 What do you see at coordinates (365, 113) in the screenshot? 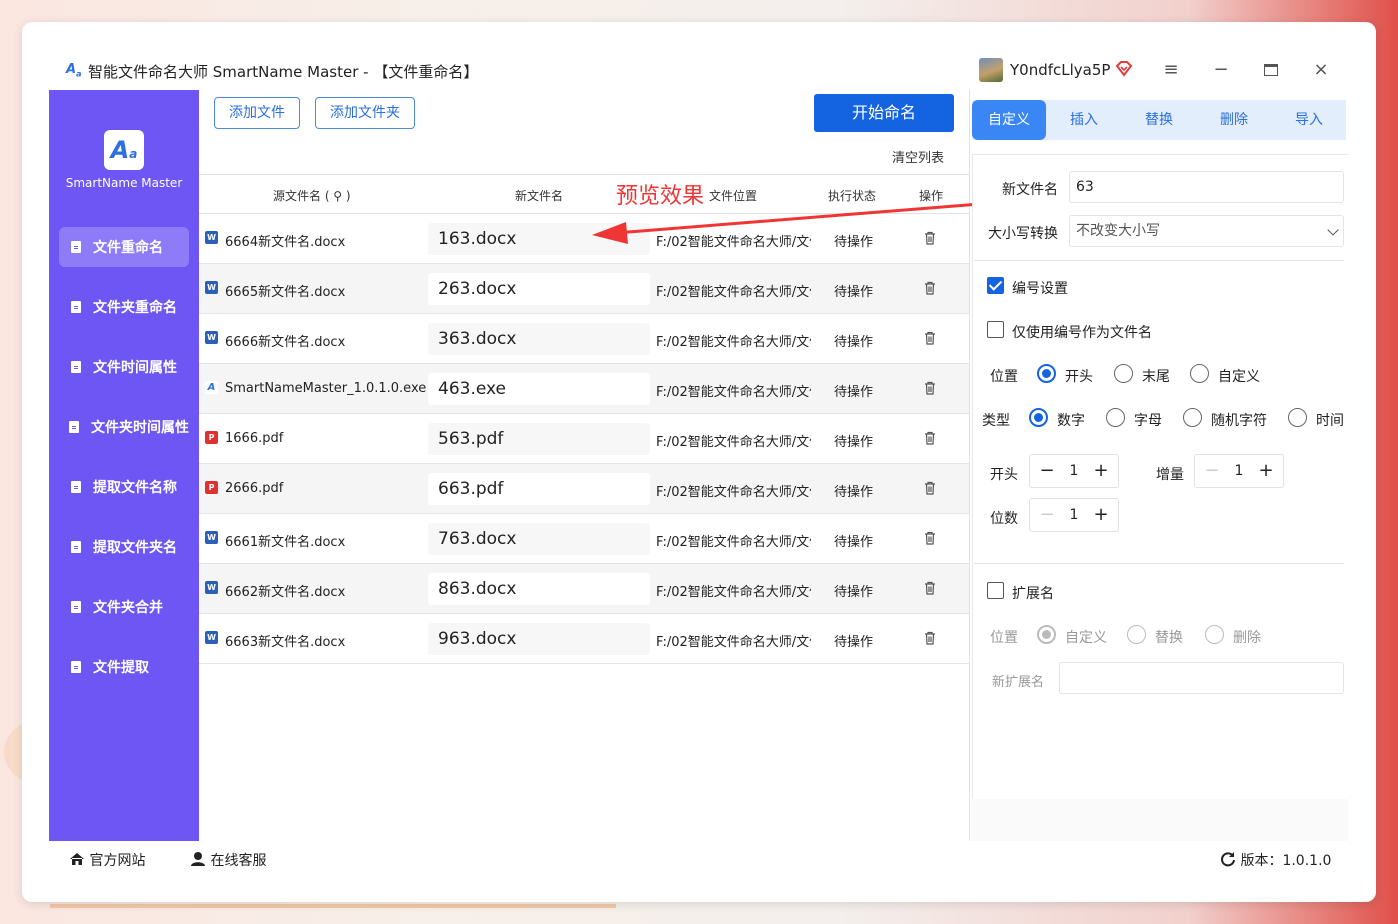
I see `add-folder-button: 添加文件夹` at bounding box center [365, 113].